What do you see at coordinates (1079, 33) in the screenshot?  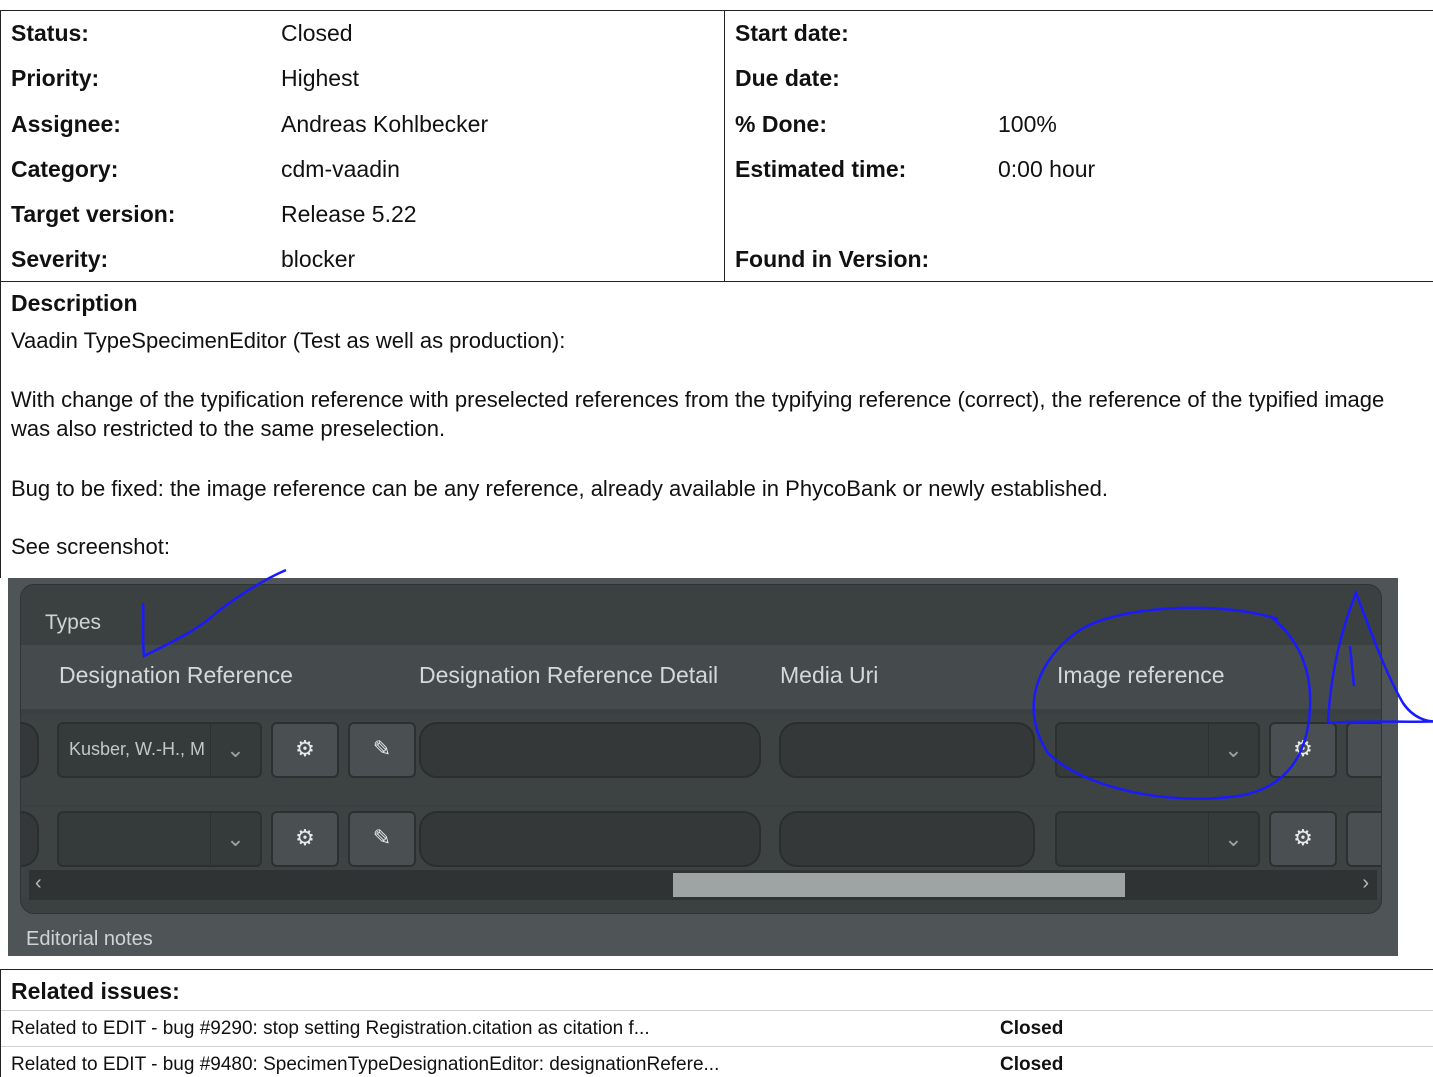 I see `attr-row-start-date: Start date:` at bounding box center [1079, 33].